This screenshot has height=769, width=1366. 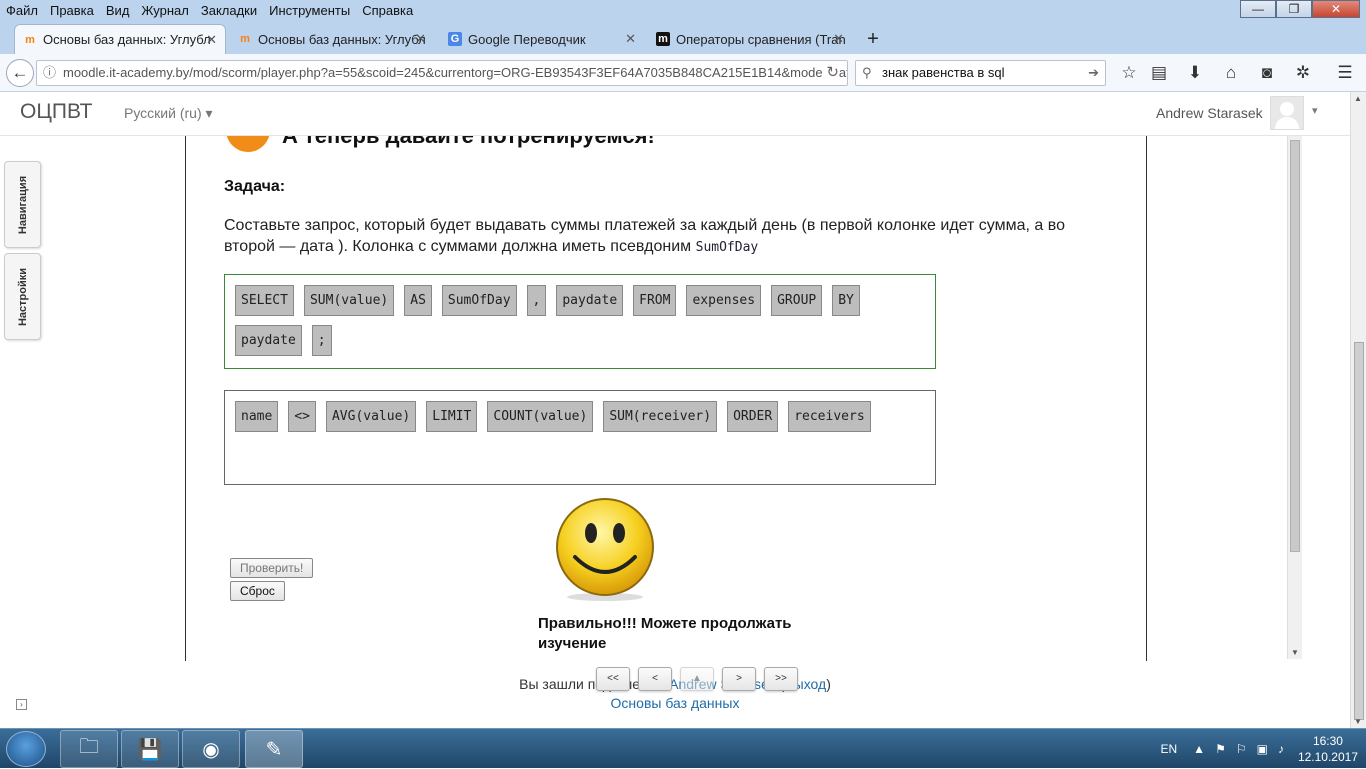 What do you see at coordinates (1287, 113) in the screenshot?
I see `avatar` at bounding box center [1287, 113].